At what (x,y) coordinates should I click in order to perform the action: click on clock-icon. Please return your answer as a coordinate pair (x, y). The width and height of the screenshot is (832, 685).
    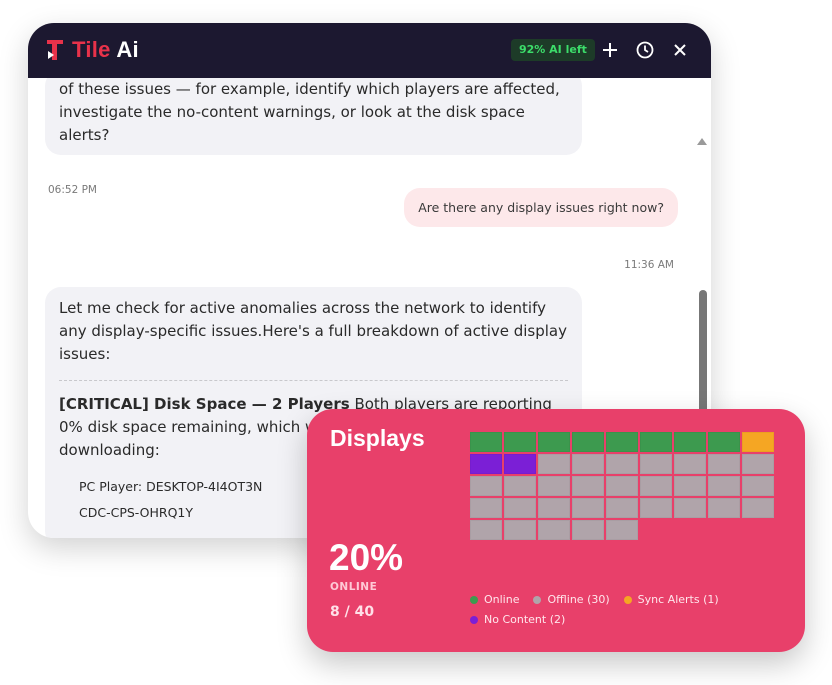
    Looking at the image, I should click on (645, 50).